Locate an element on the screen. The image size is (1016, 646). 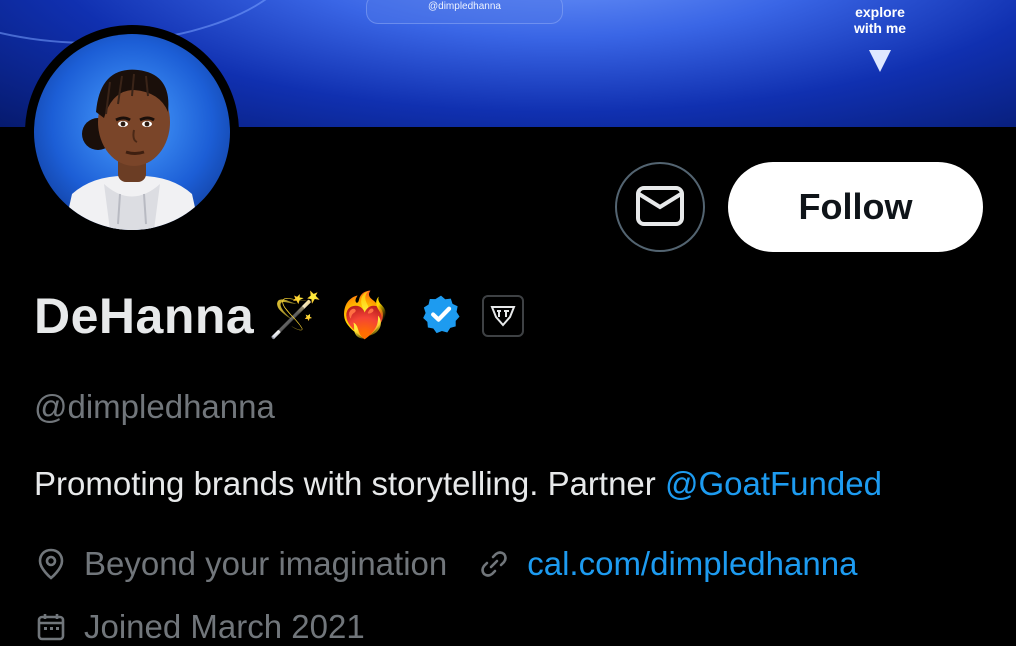
display-name: DeHanna is located at coordinates (144, 316).